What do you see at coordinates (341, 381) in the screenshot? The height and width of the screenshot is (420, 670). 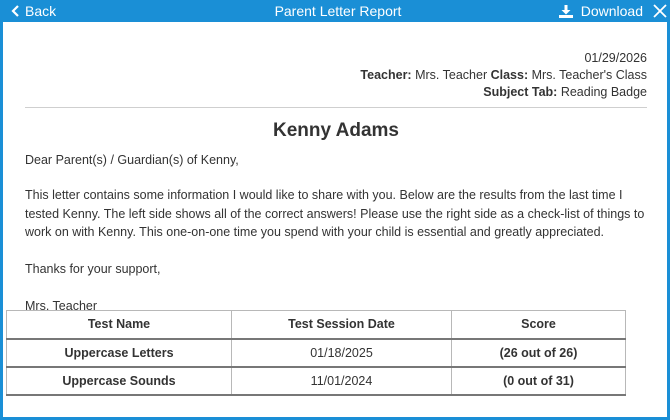 I see `session-date-cell: 11/01/2024` at bounding box center [341, 381].